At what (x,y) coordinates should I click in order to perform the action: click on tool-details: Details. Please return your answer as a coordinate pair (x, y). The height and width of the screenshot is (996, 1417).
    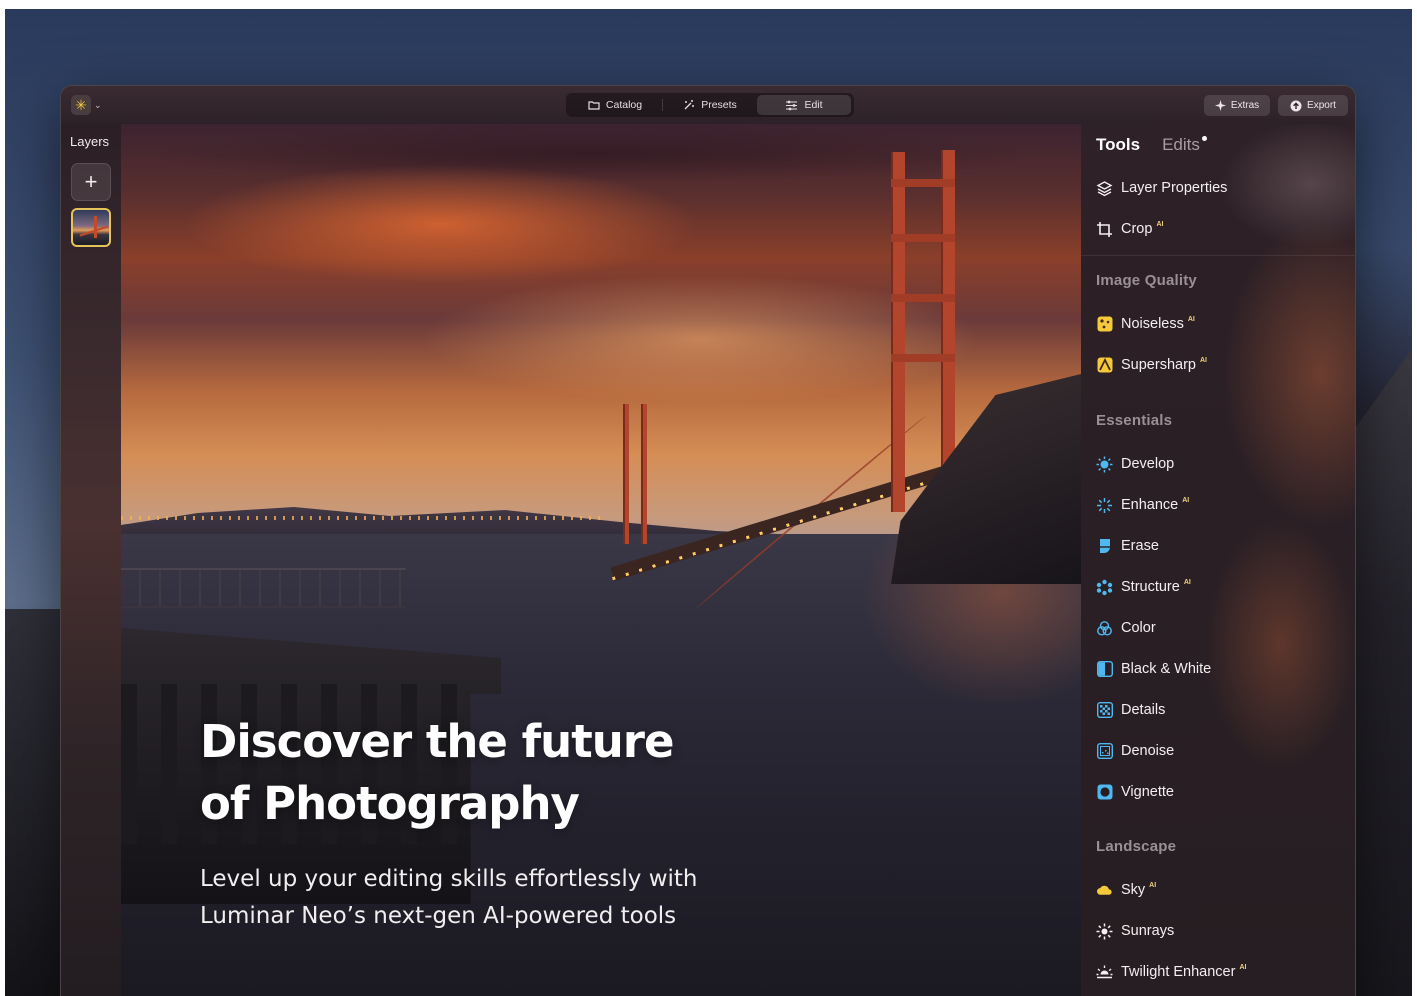
    Looking at the image, I should click on (1130, 710).